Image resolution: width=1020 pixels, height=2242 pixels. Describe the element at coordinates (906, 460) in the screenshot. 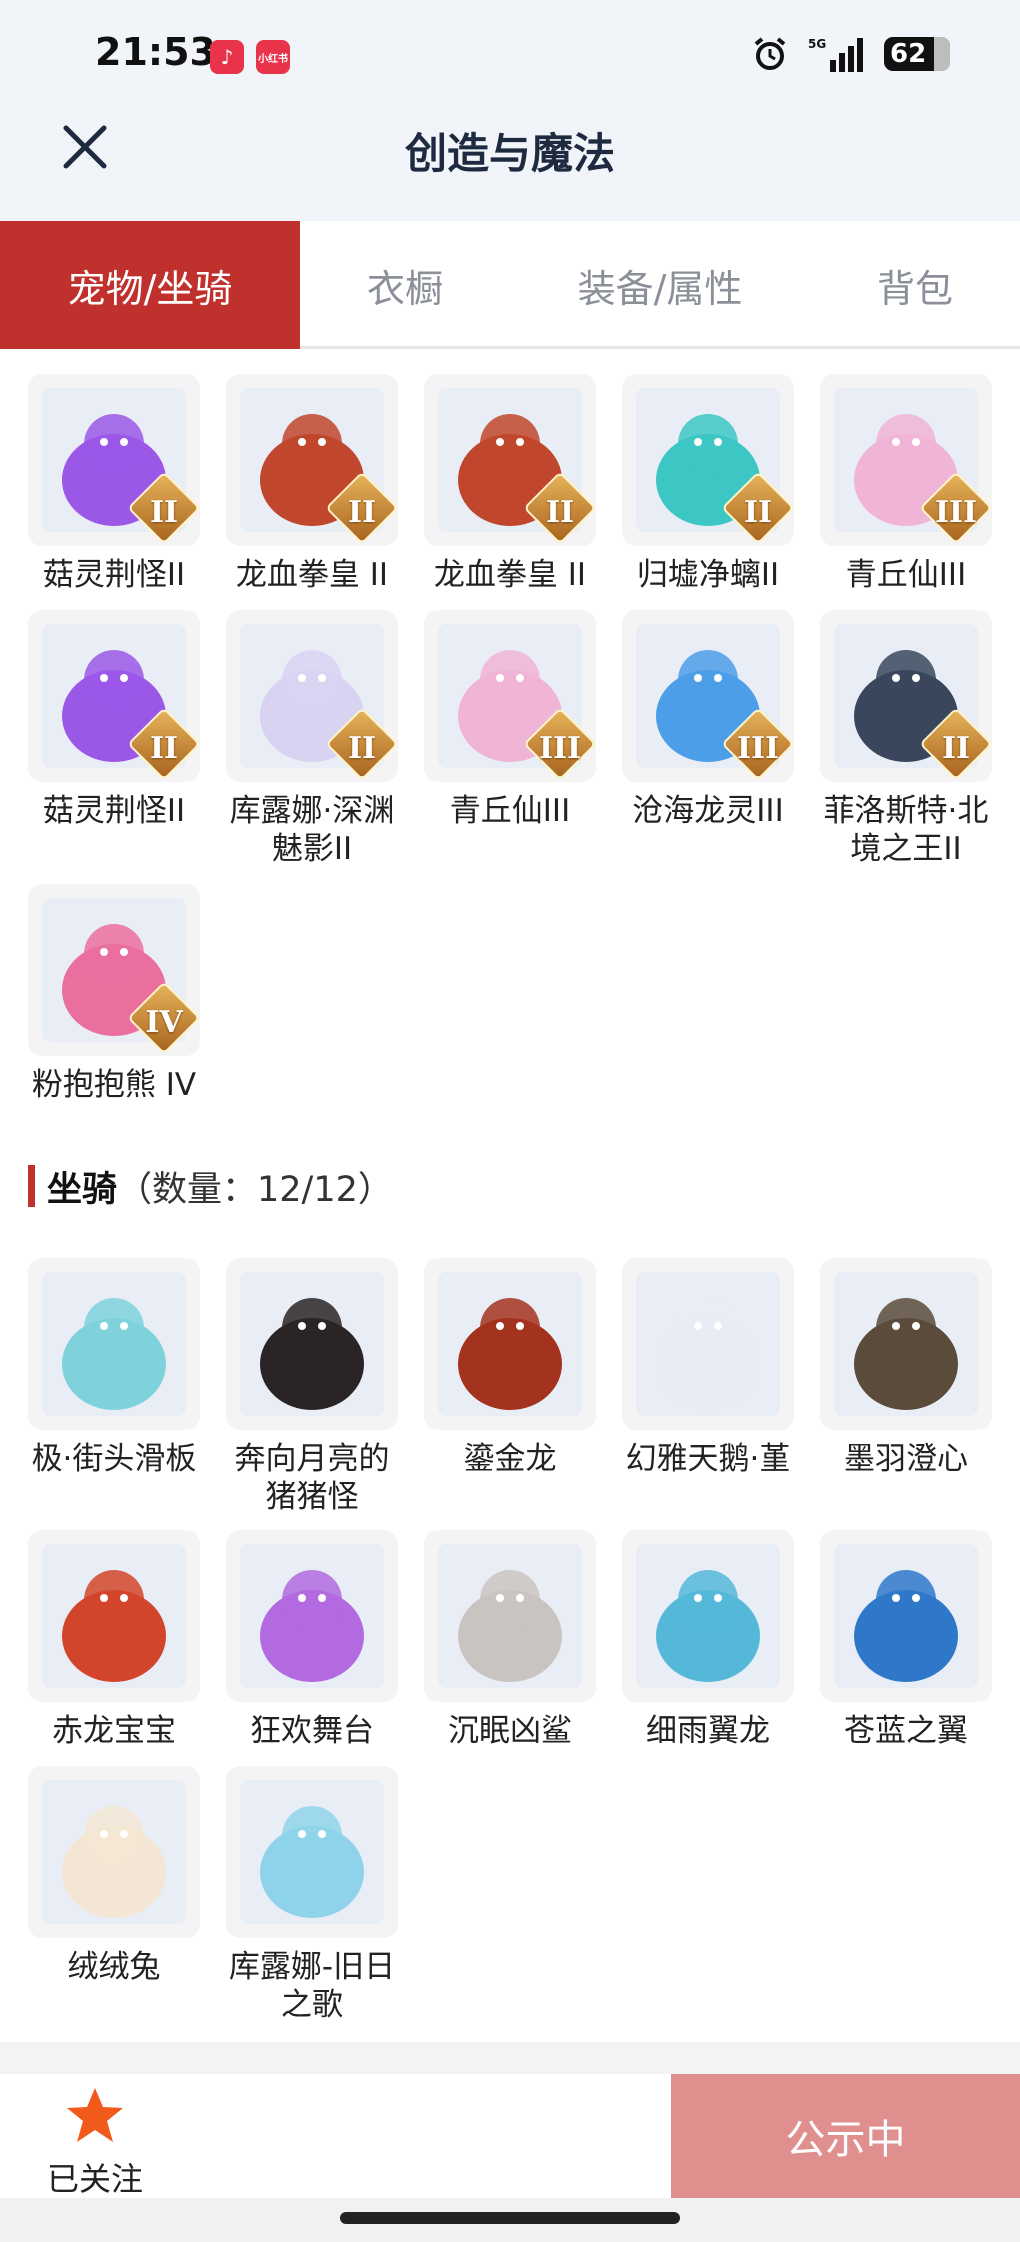

I see `item-thumbnail: III` at that location.